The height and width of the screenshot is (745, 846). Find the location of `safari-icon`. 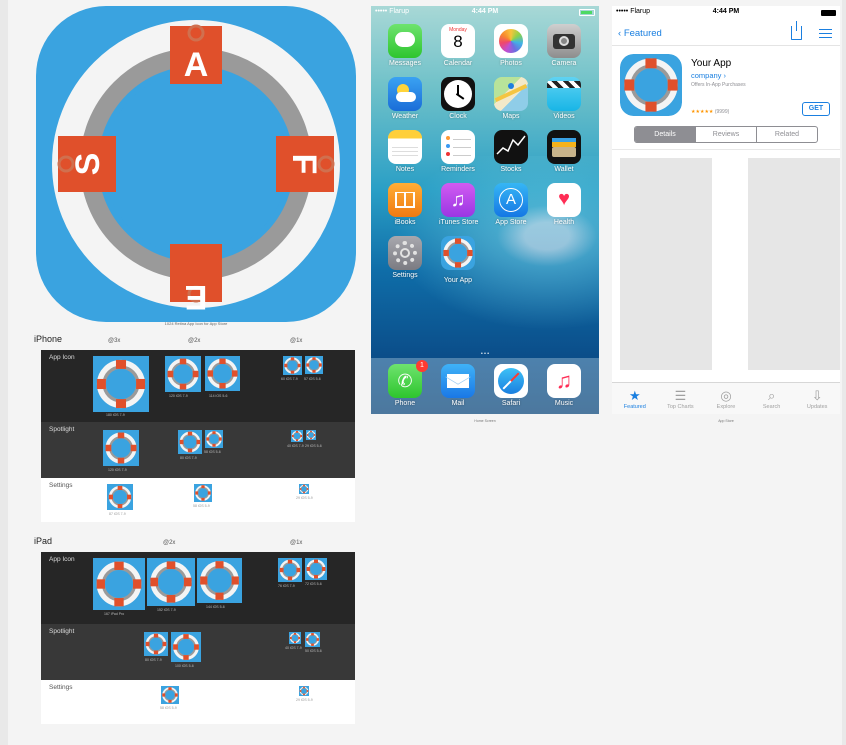

safari-icon is located at coordinates (511, 381).